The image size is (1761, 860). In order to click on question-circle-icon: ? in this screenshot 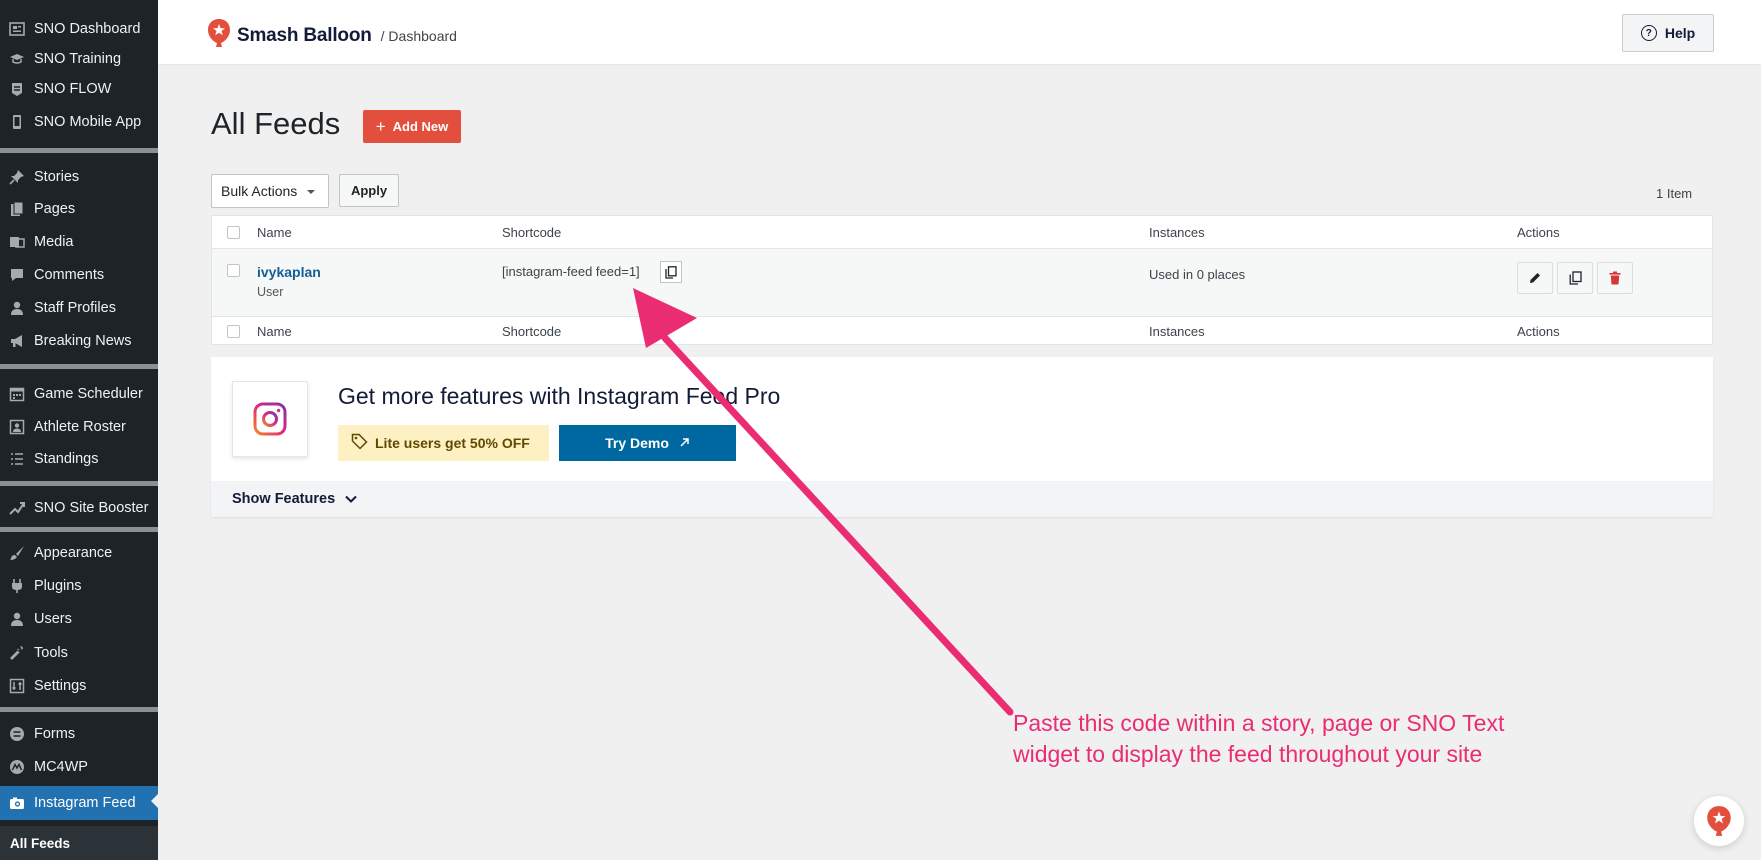, I will do `click(1648, 33)`.